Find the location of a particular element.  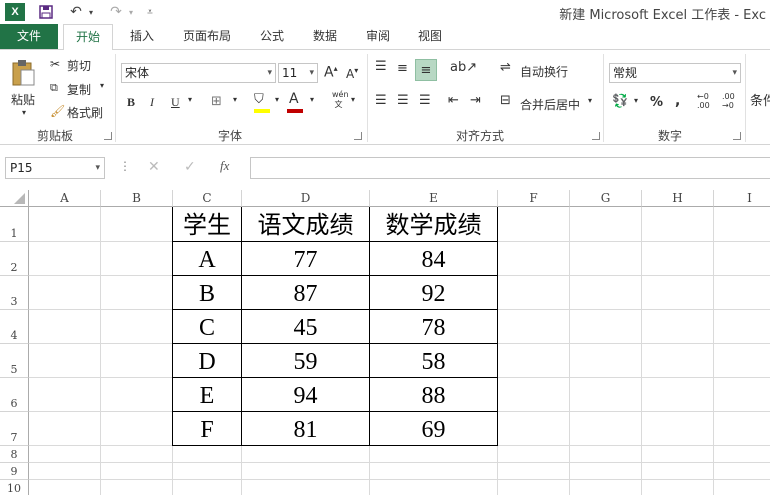

column-header-f: F is located at coordinates (534, 198).